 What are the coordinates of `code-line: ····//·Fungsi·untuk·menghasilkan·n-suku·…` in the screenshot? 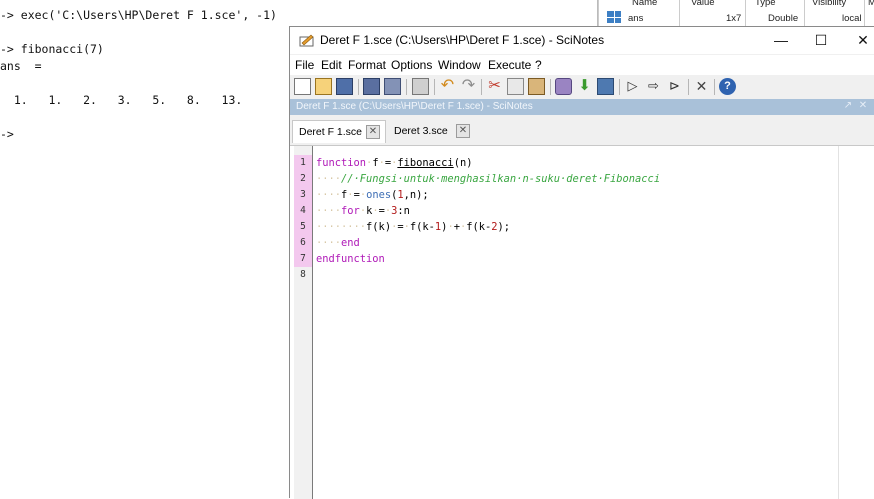 It's located at (488, 179).